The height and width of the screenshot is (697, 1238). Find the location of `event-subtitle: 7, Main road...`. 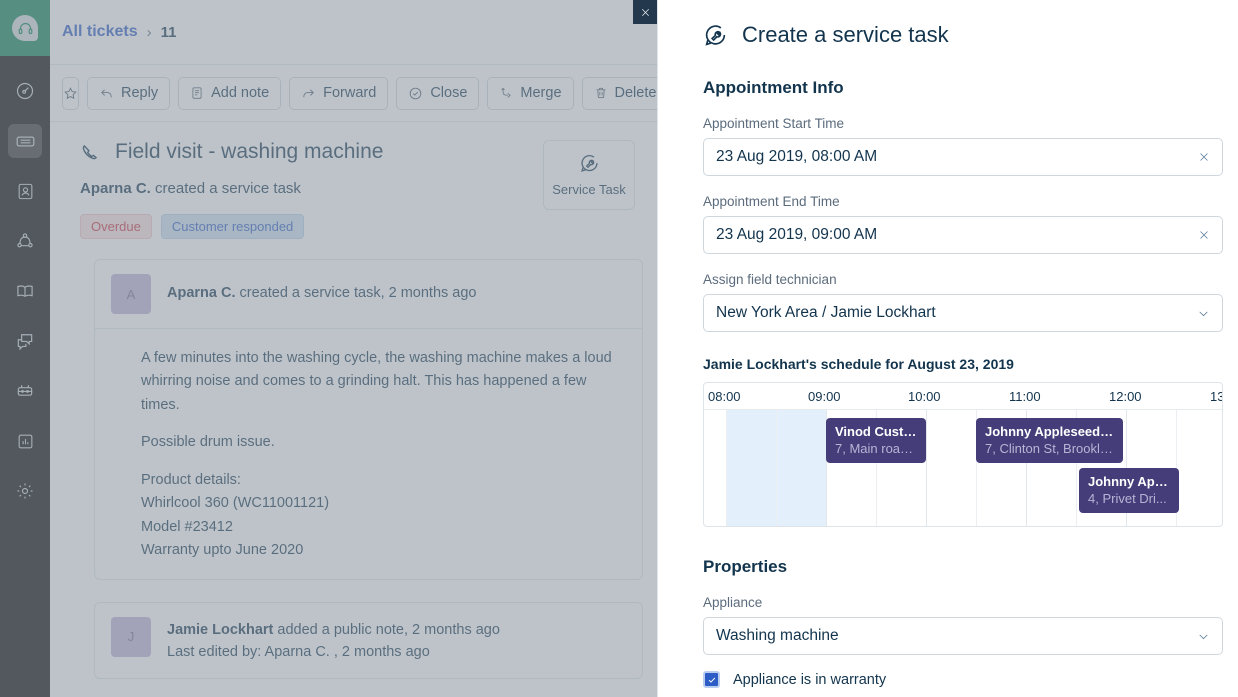

event-subtitle: 7, Main road... is located at coordinates (876, 448).